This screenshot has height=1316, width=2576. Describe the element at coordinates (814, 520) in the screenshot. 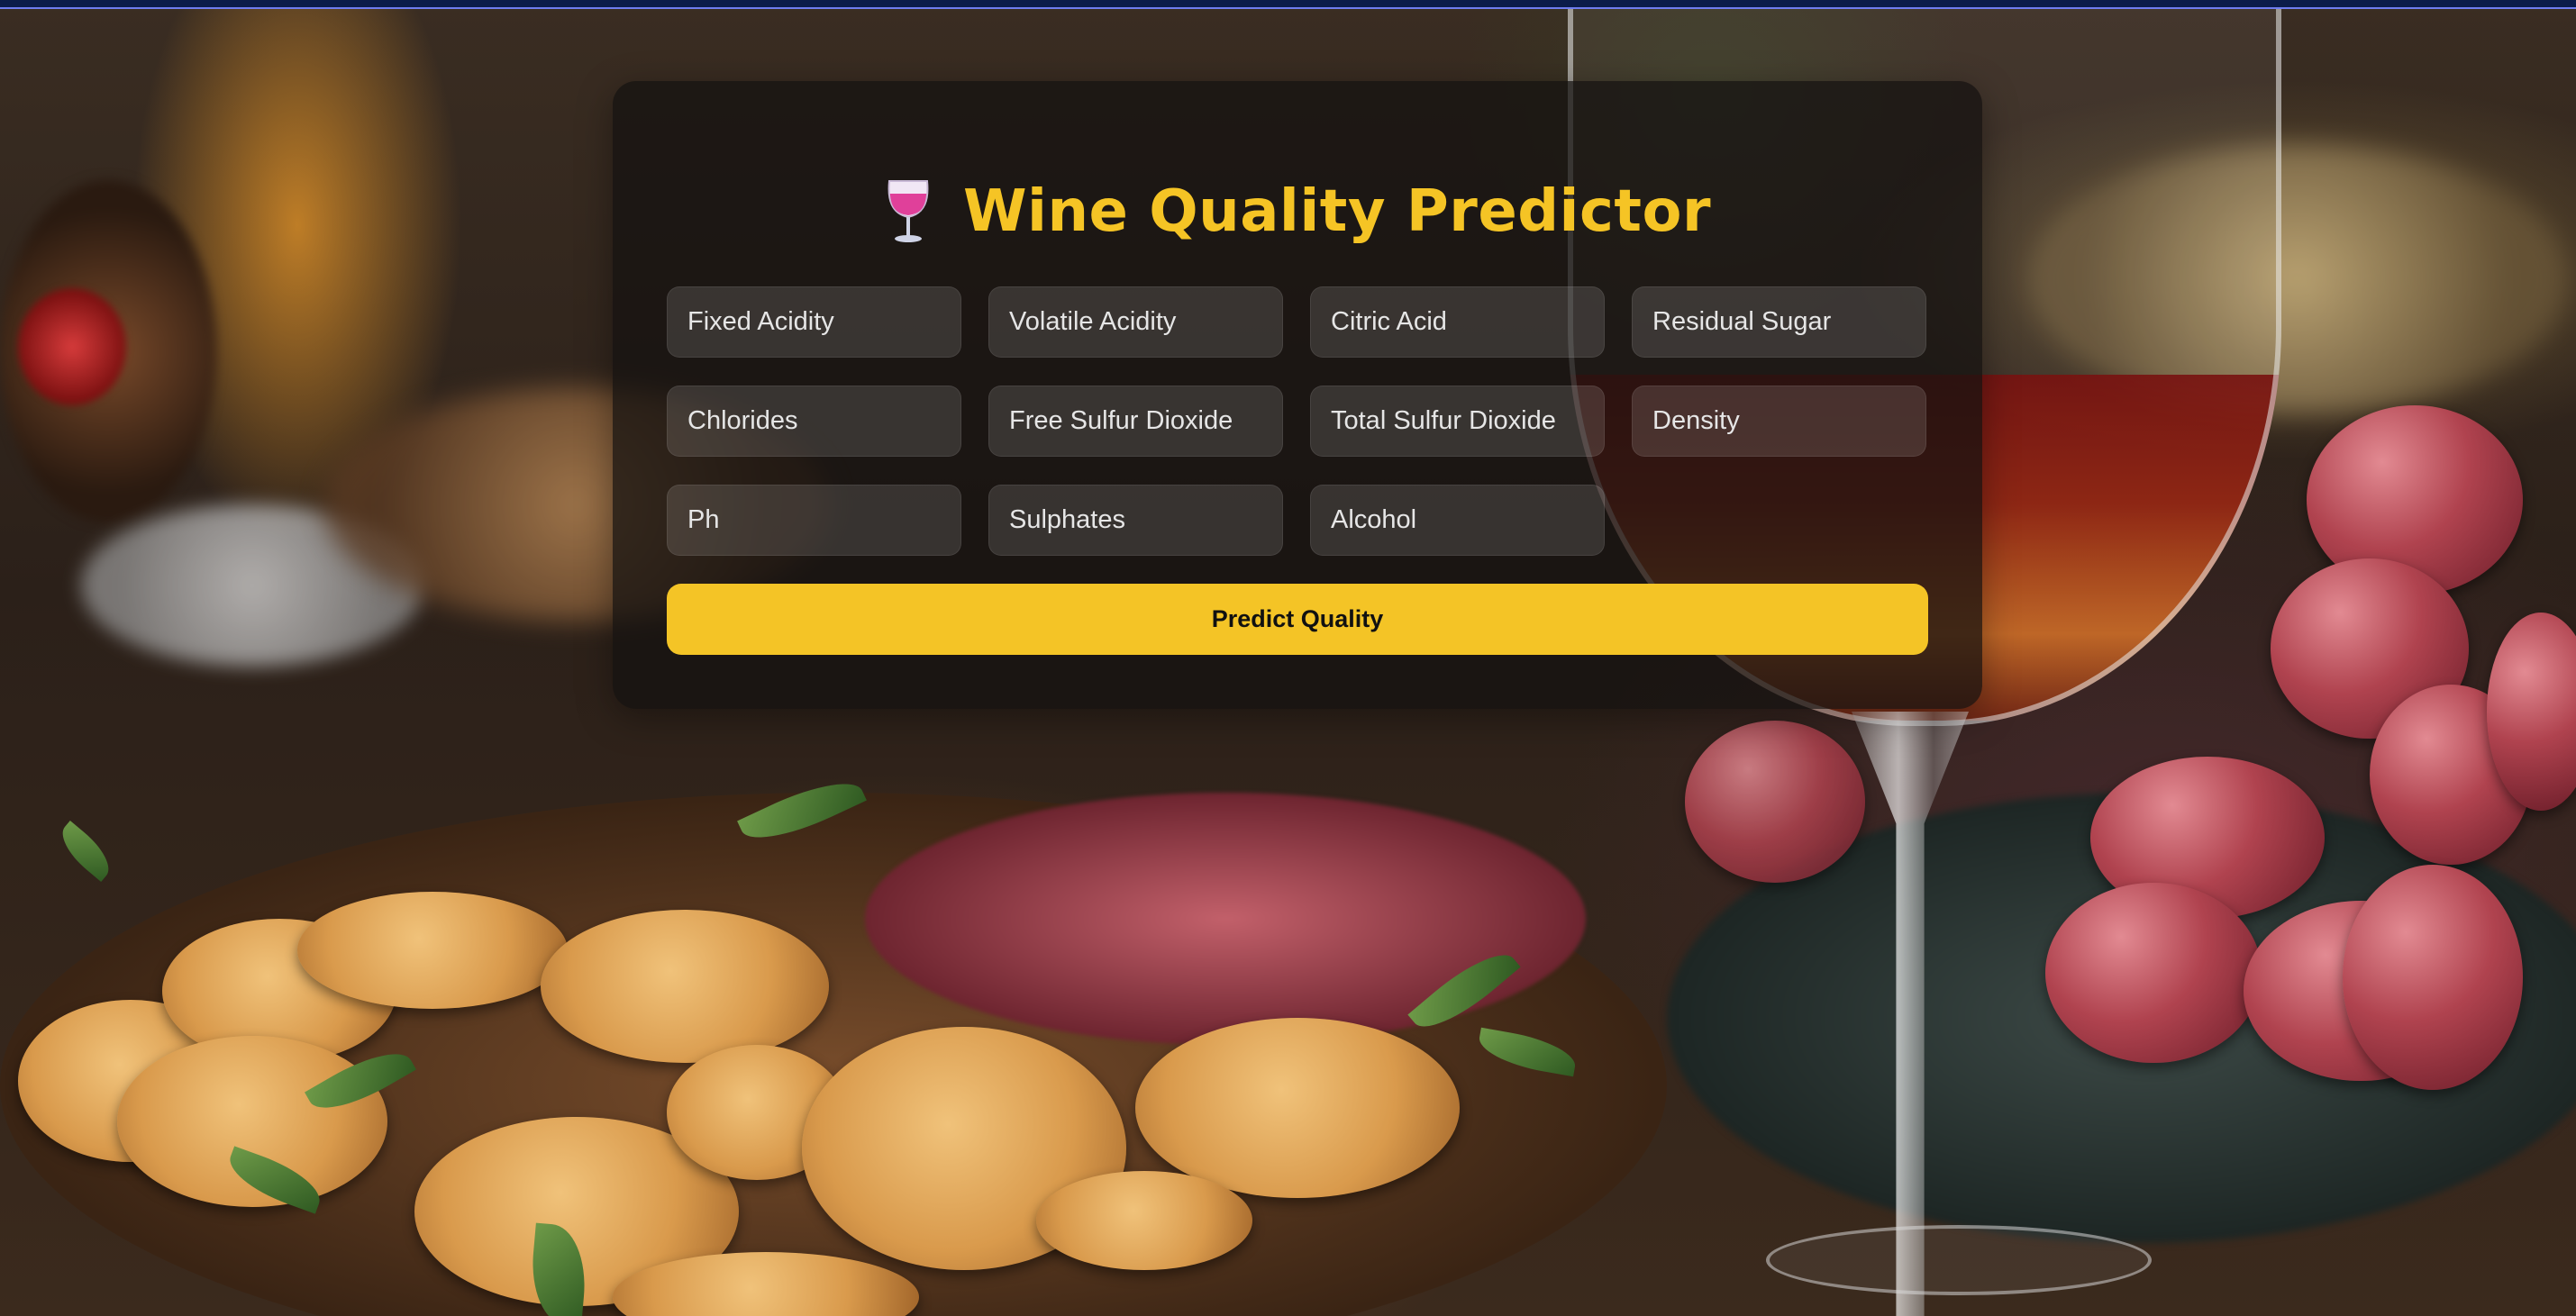

I see `ph-input` at that location.